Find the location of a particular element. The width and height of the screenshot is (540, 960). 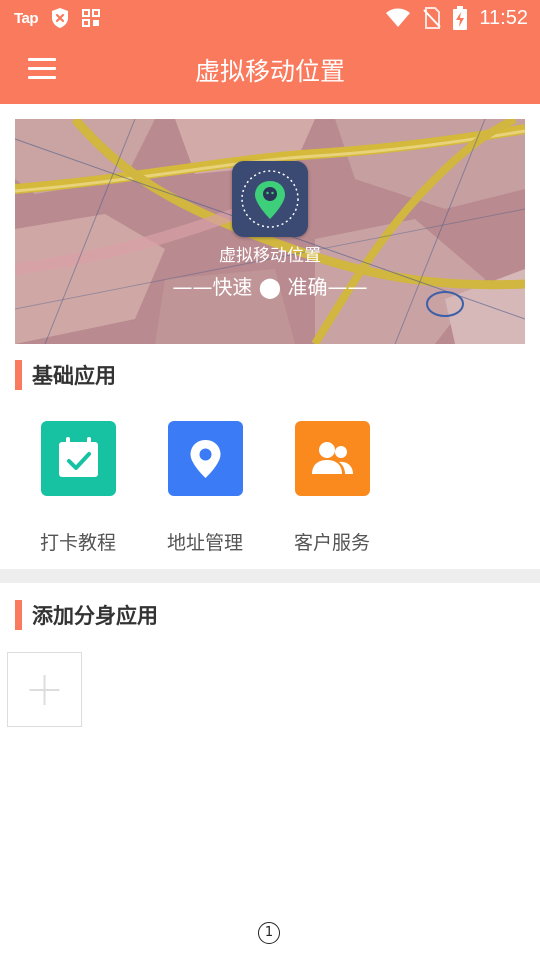

plus-icon is located at coordinates (44, 690).